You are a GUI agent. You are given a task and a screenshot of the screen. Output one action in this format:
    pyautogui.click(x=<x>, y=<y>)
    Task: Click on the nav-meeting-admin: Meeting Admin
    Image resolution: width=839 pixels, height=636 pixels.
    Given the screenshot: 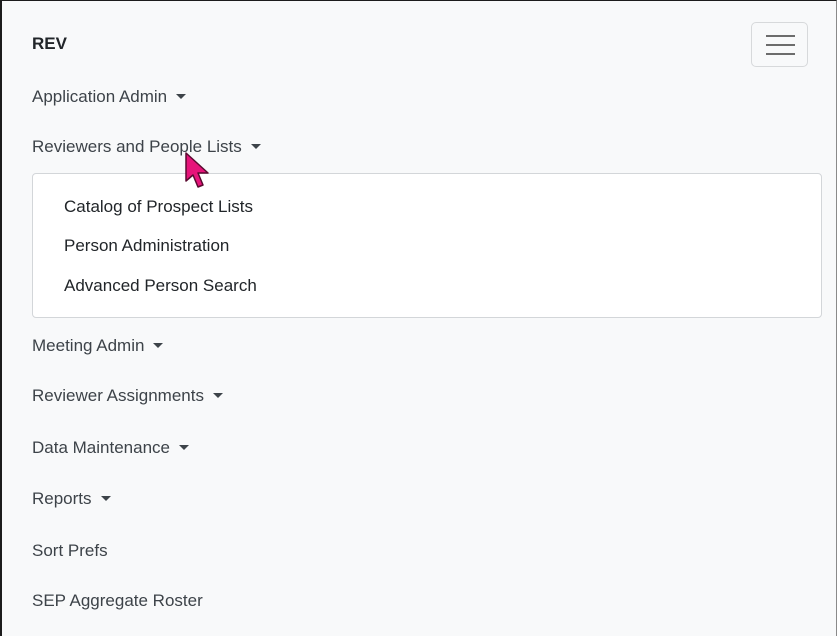 What is the action you would take?
    pyautogui.click(x=98, y=346)
    